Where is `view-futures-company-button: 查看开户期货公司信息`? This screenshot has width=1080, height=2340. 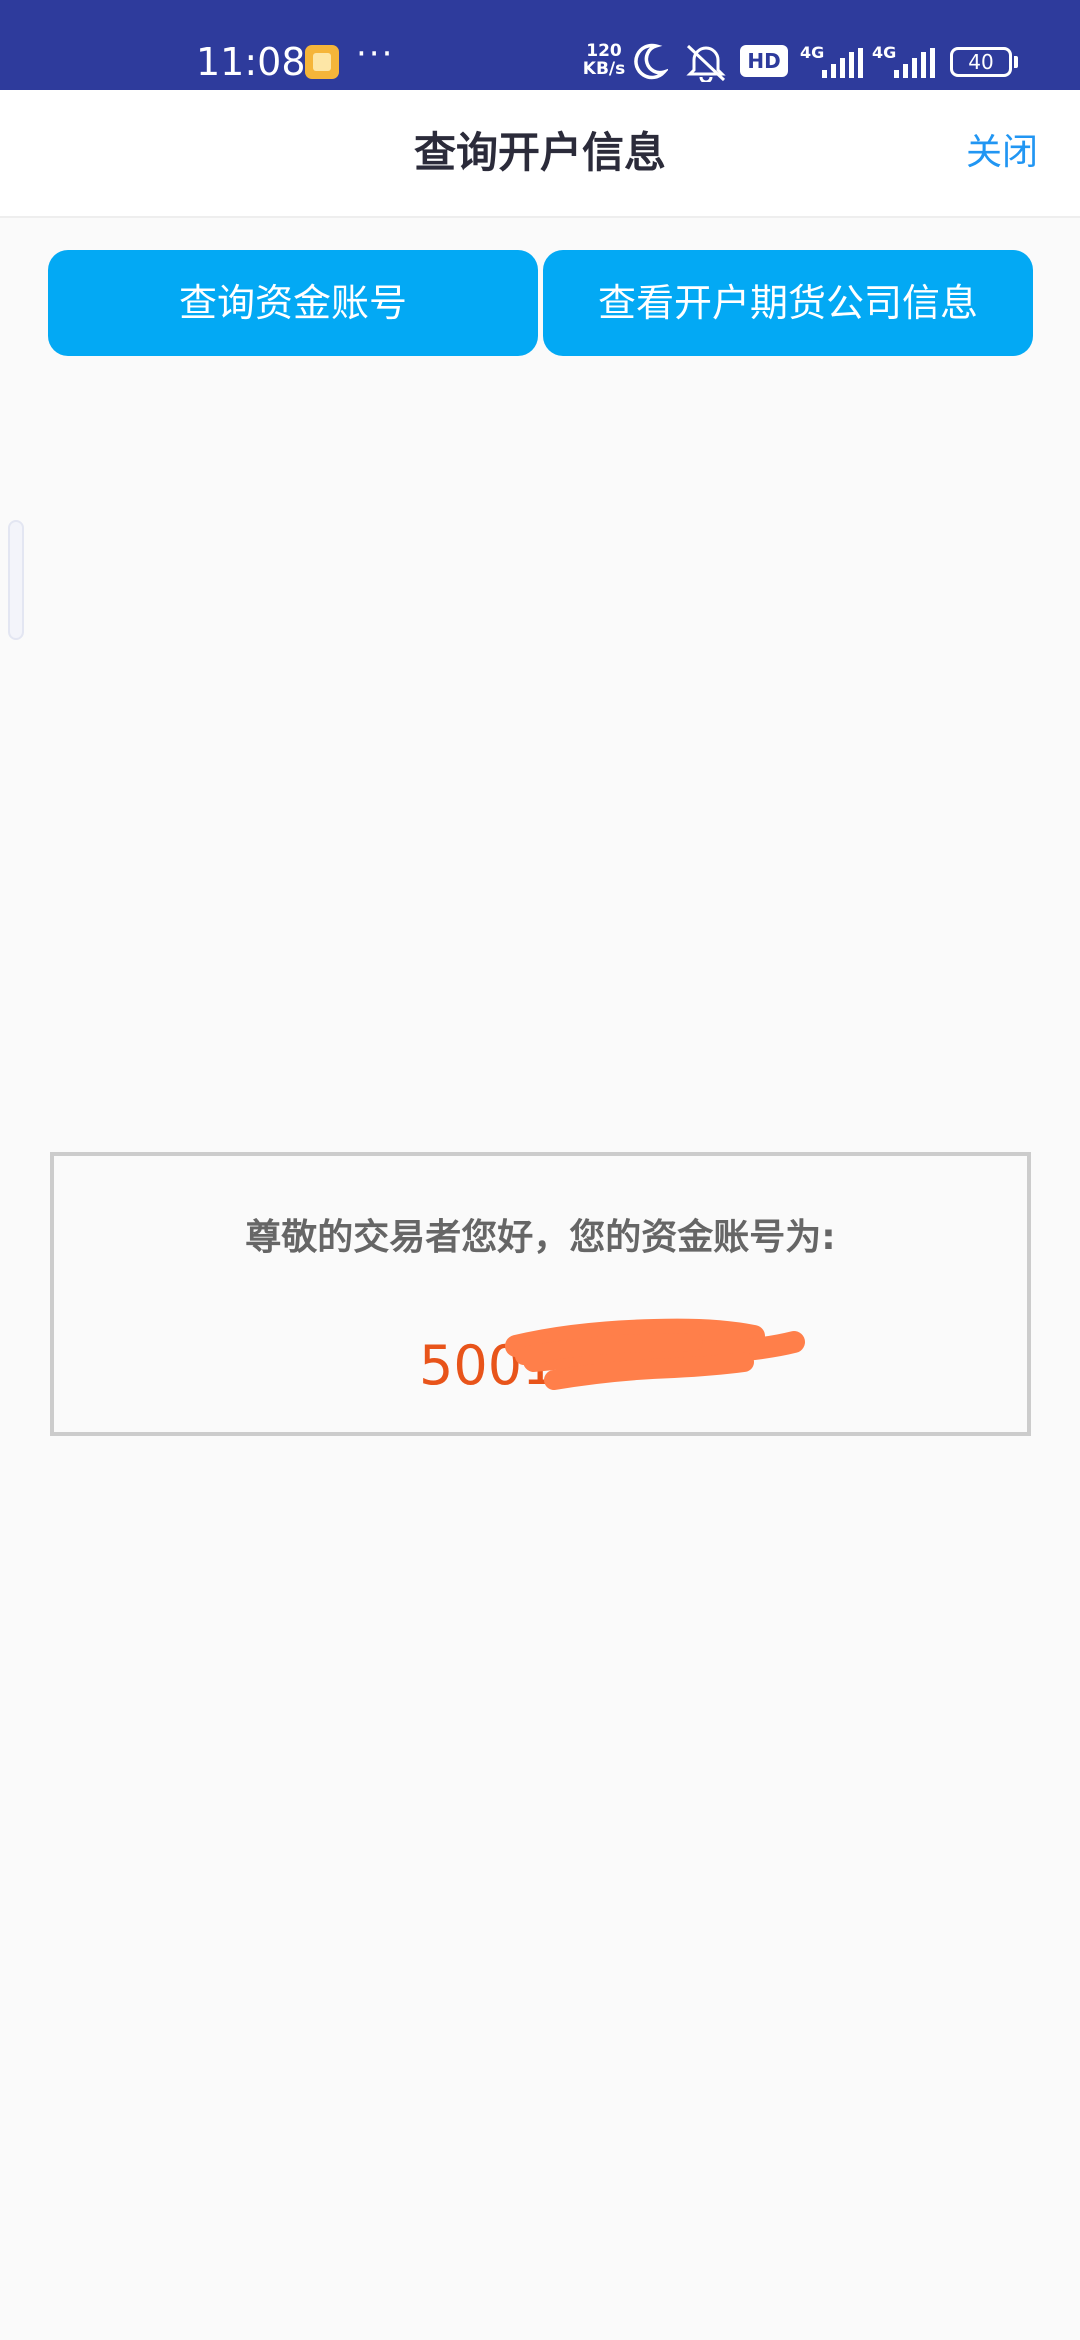 view-futures-company-button: 查看开户期货公司信息 is located at coordinates (788, 303).